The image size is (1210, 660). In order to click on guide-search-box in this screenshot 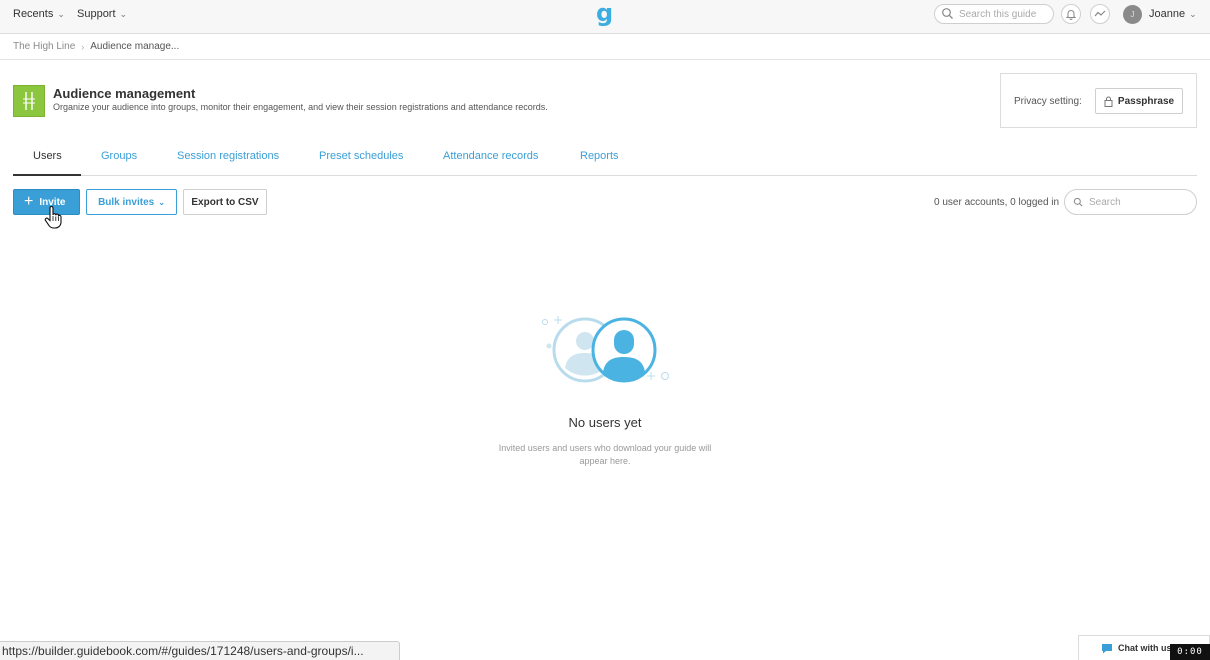, I will do `click(994, 14)`.